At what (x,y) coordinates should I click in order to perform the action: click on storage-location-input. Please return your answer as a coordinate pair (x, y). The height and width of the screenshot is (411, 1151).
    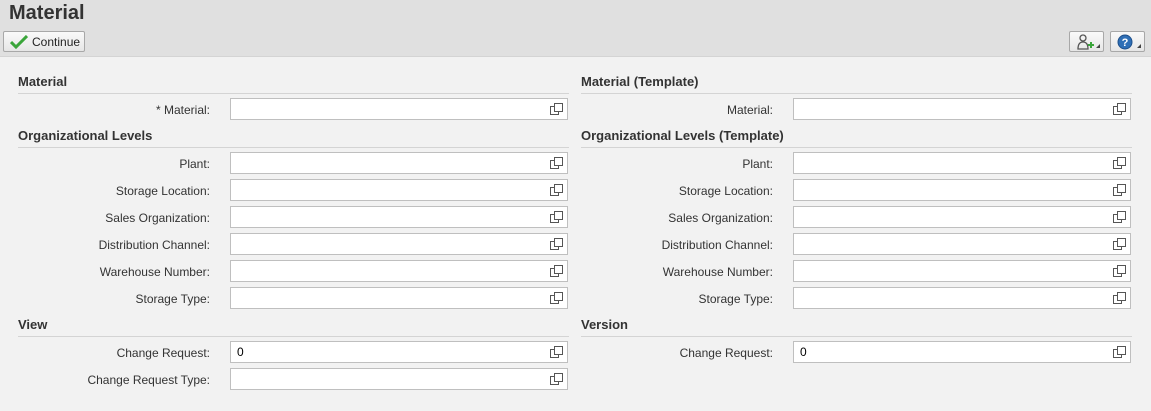
    Looking at the image, I should click on (387, 190).